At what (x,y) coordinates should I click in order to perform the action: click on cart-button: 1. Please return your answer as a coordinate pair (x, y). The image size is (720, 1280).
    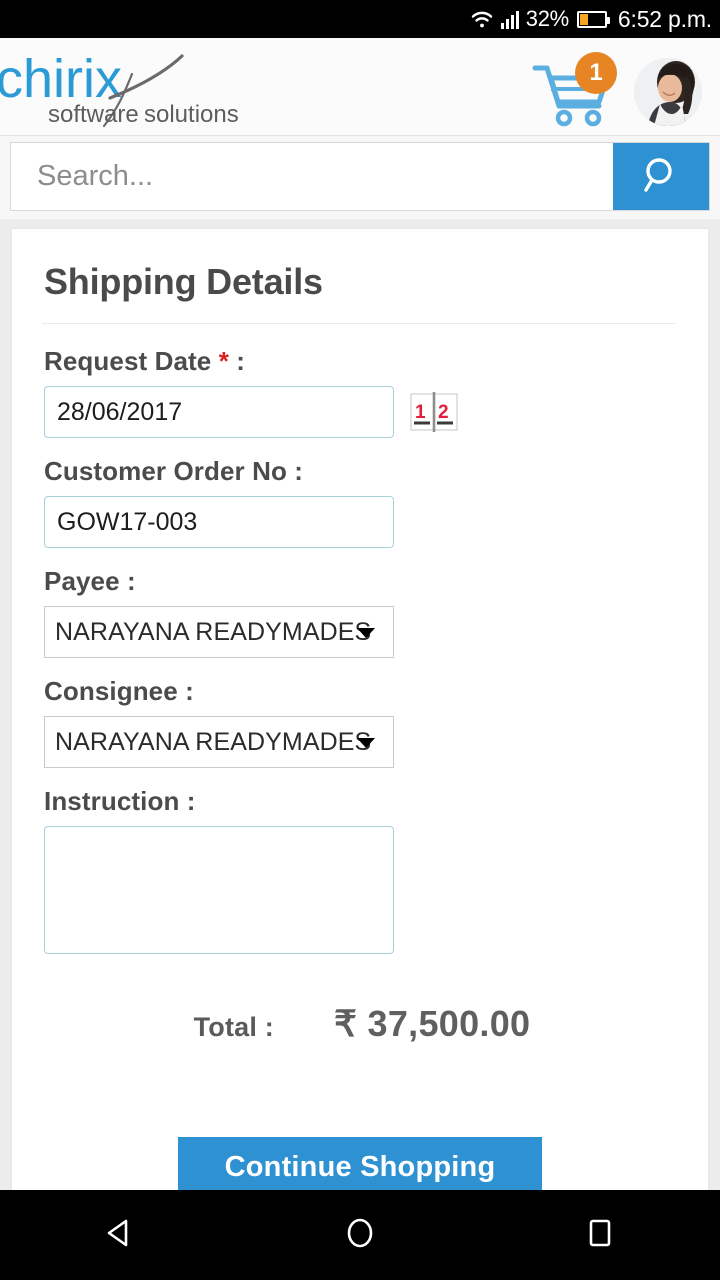
    Looking at the image, I should click on (574, 91).